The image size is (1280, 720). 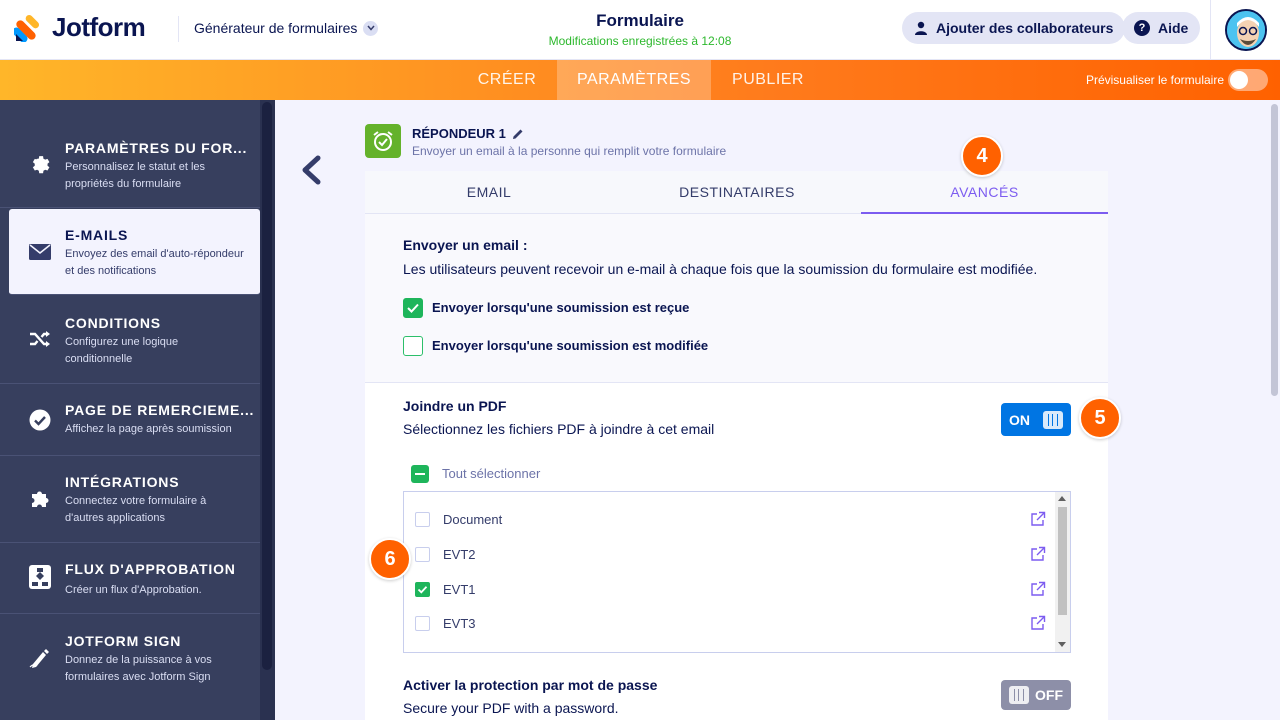 I want to click on pen-icon, so click(x=40, y=657).